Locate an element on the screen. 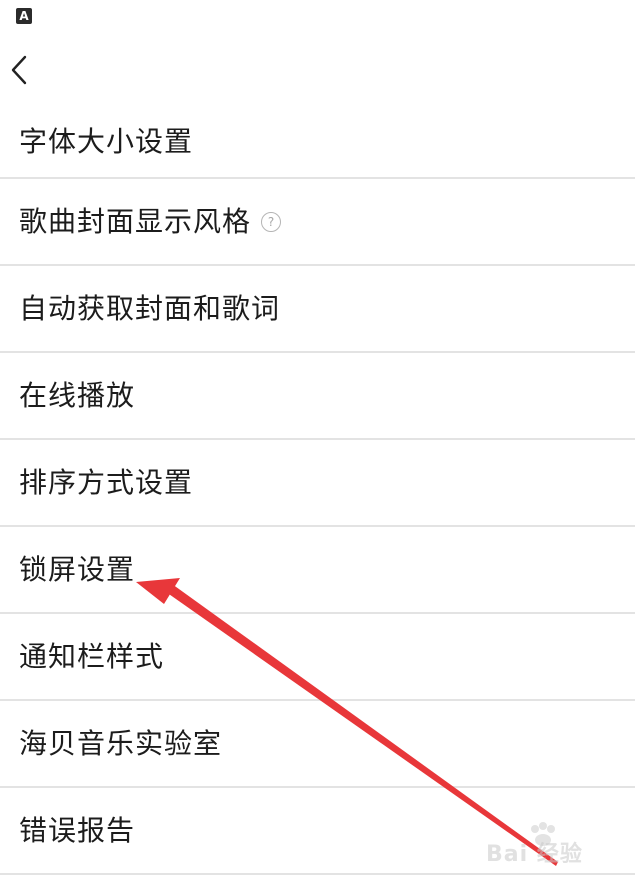 This screenshot has height=891, width=635. settings-item-label: 排序方式设置 is located at coordinates (106, 483).